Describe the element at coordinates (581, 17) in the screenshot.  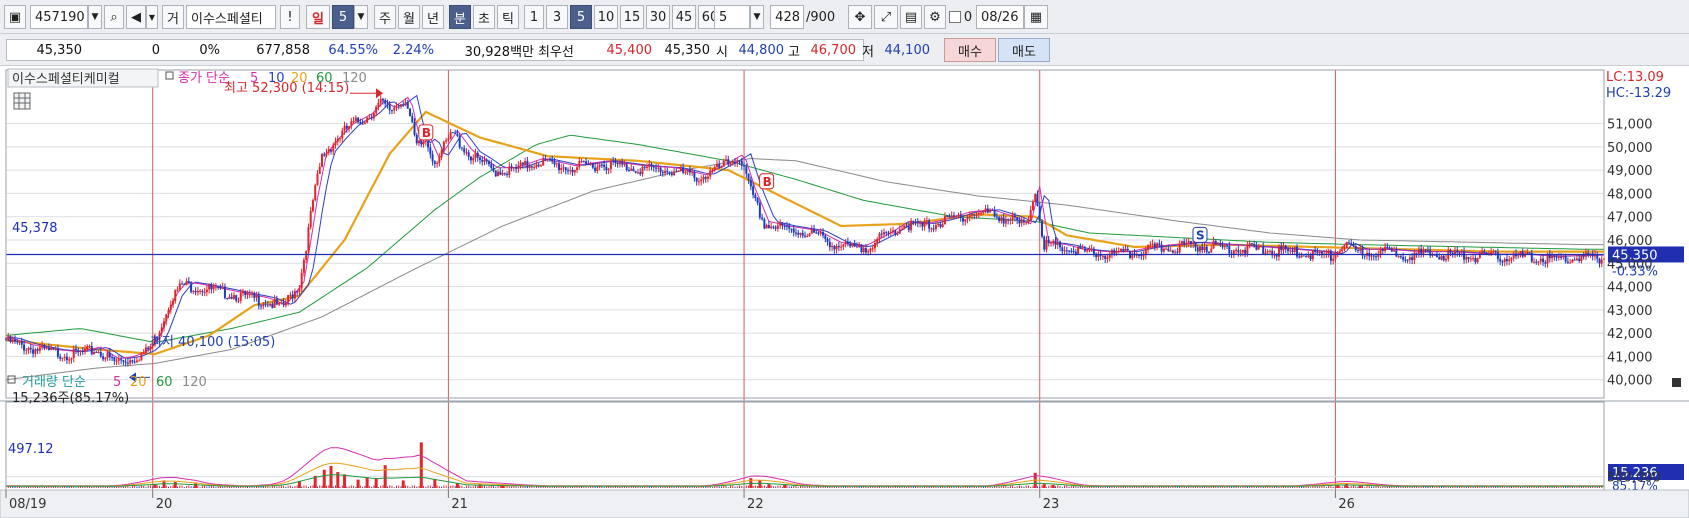
I see `interval-button-5: 5` at that location.